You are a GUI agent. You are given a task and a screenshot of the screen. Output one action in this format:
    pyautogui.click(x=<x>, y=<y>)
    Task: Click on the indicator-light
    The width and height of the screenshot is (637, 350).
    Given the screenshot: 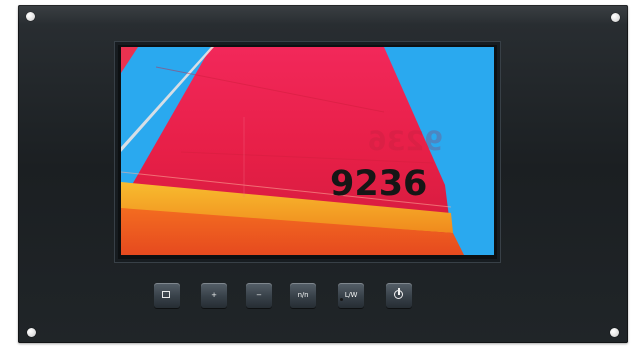 What is the action you would take?
    pyautogui.click(x=341, y=299)
    